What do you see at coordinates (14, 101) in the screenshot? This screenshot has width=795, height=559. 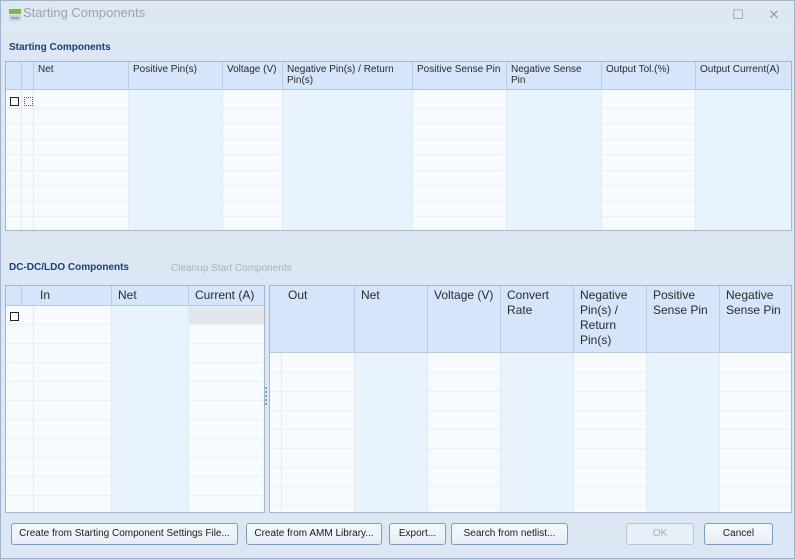 I see `new-row-checkbox` at bounding box center [14, 101].